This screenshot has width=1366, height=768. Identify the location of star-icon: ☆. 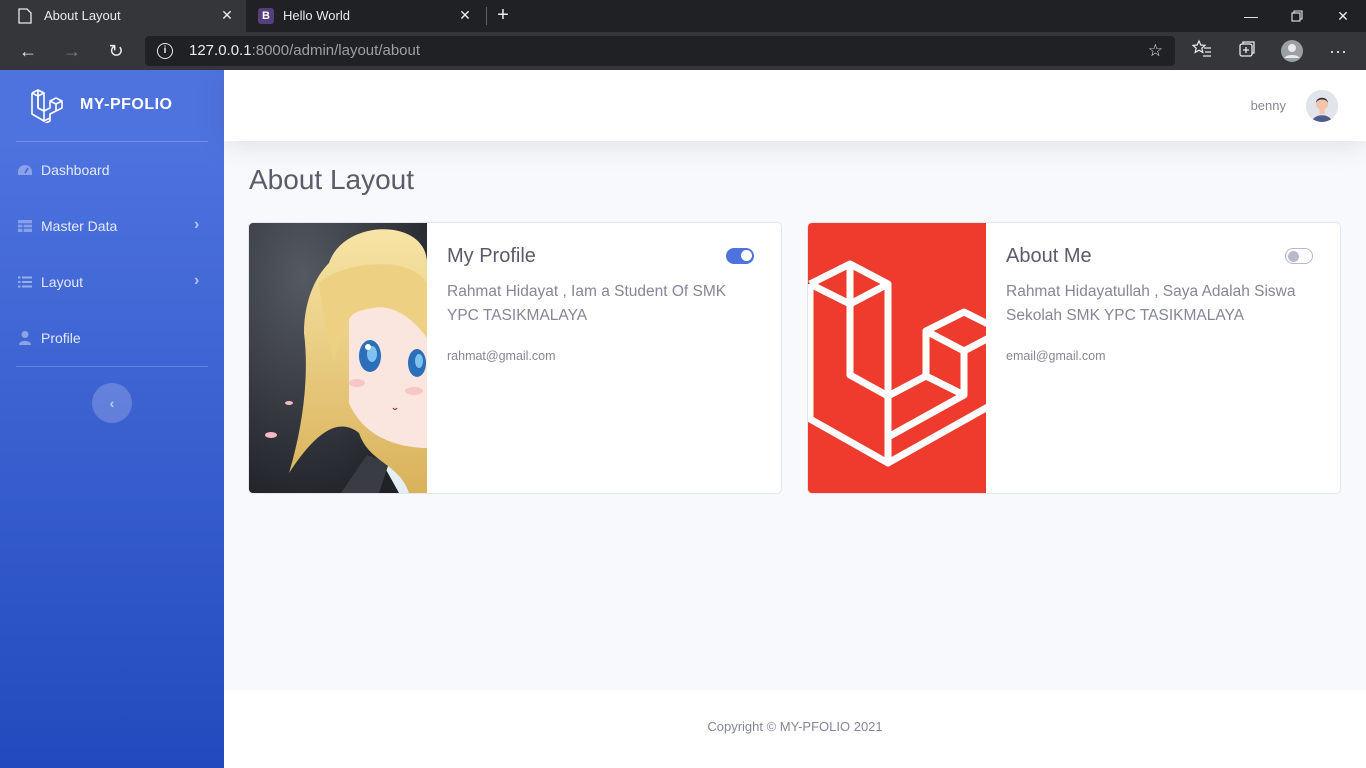
(1155, 51).